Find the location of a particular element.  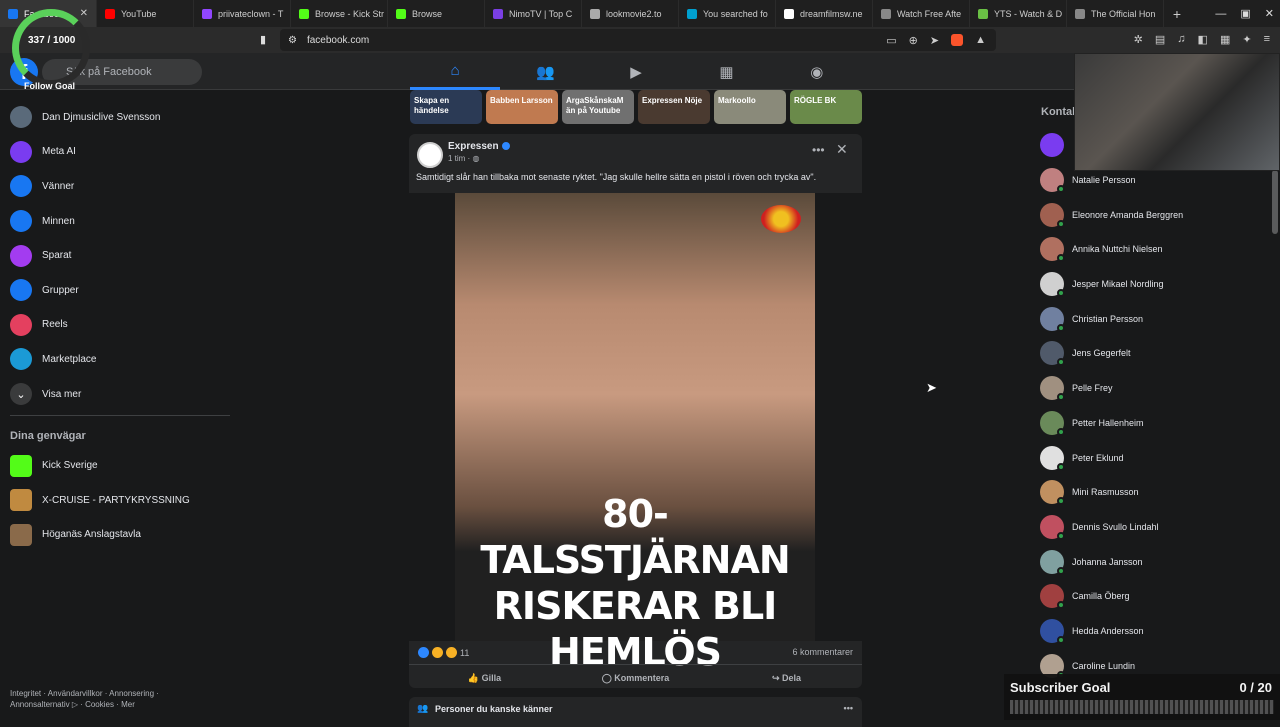

shortcut-item: Kick Sverige is located at coordinates (120, 465).